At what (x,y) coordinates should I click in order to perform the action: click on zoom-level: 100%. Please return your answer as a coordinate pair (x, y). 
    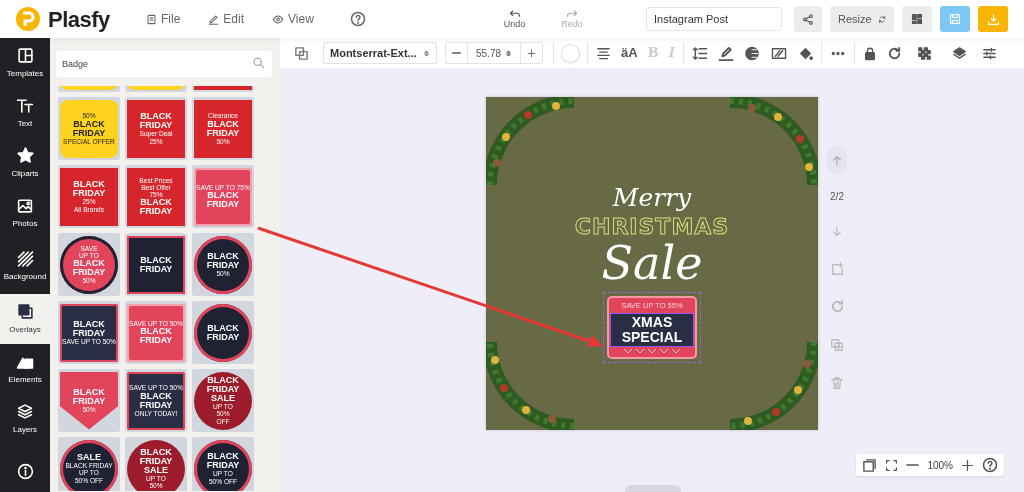
    Looking at the image, I should click on (940, 465).